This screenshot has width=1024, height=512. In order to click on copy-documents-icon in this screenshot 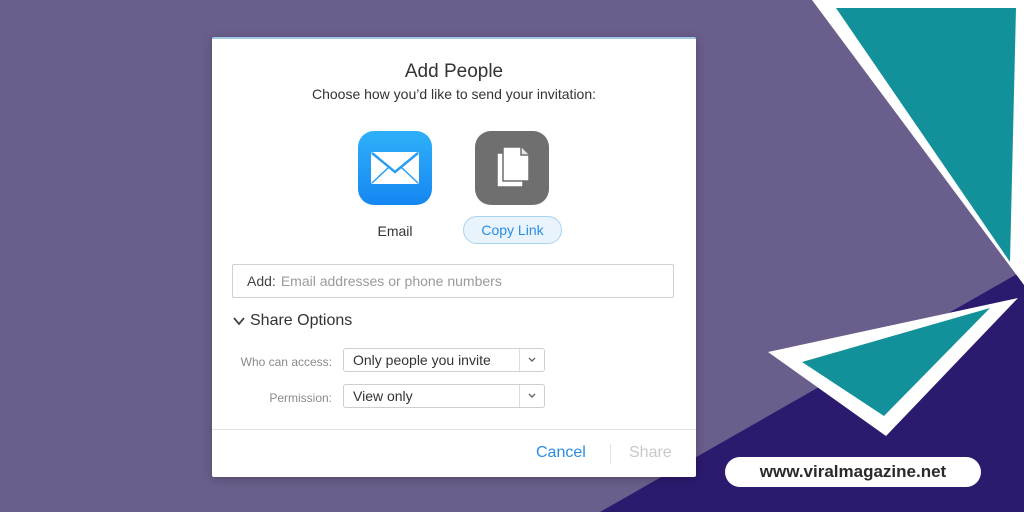, I will do `click(512, 168)`.